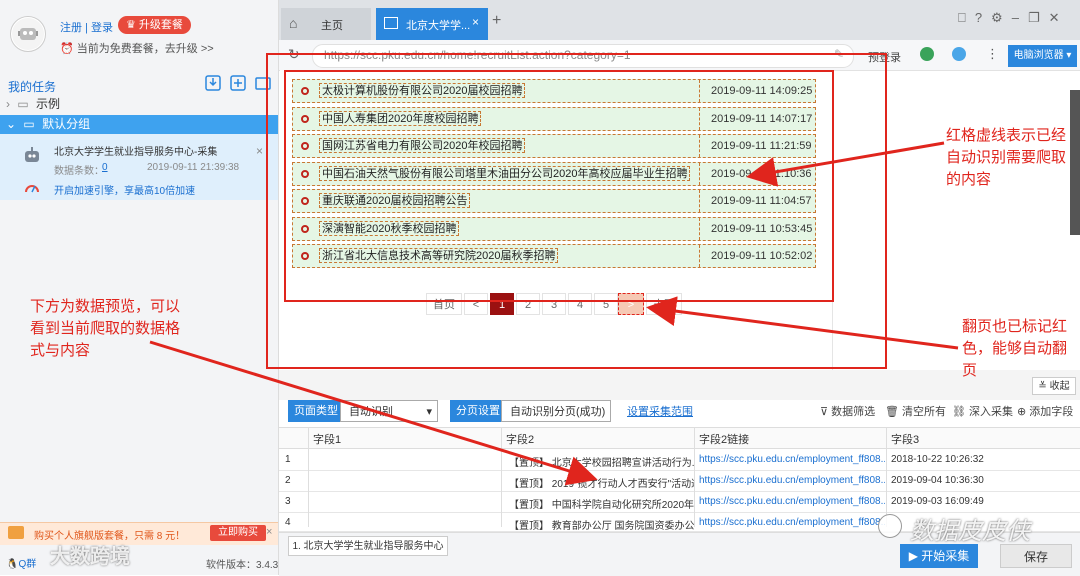 This screenshot has width=1080, height=576. I want to click on tab-home: ⌂ 主页, so click(326, 24).